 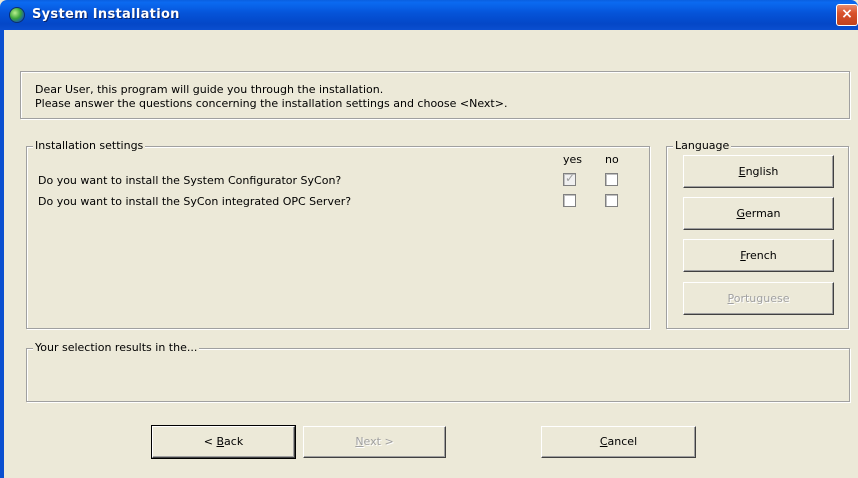 I want to click on back-mnemonic: B, so click(x=220, y=441).